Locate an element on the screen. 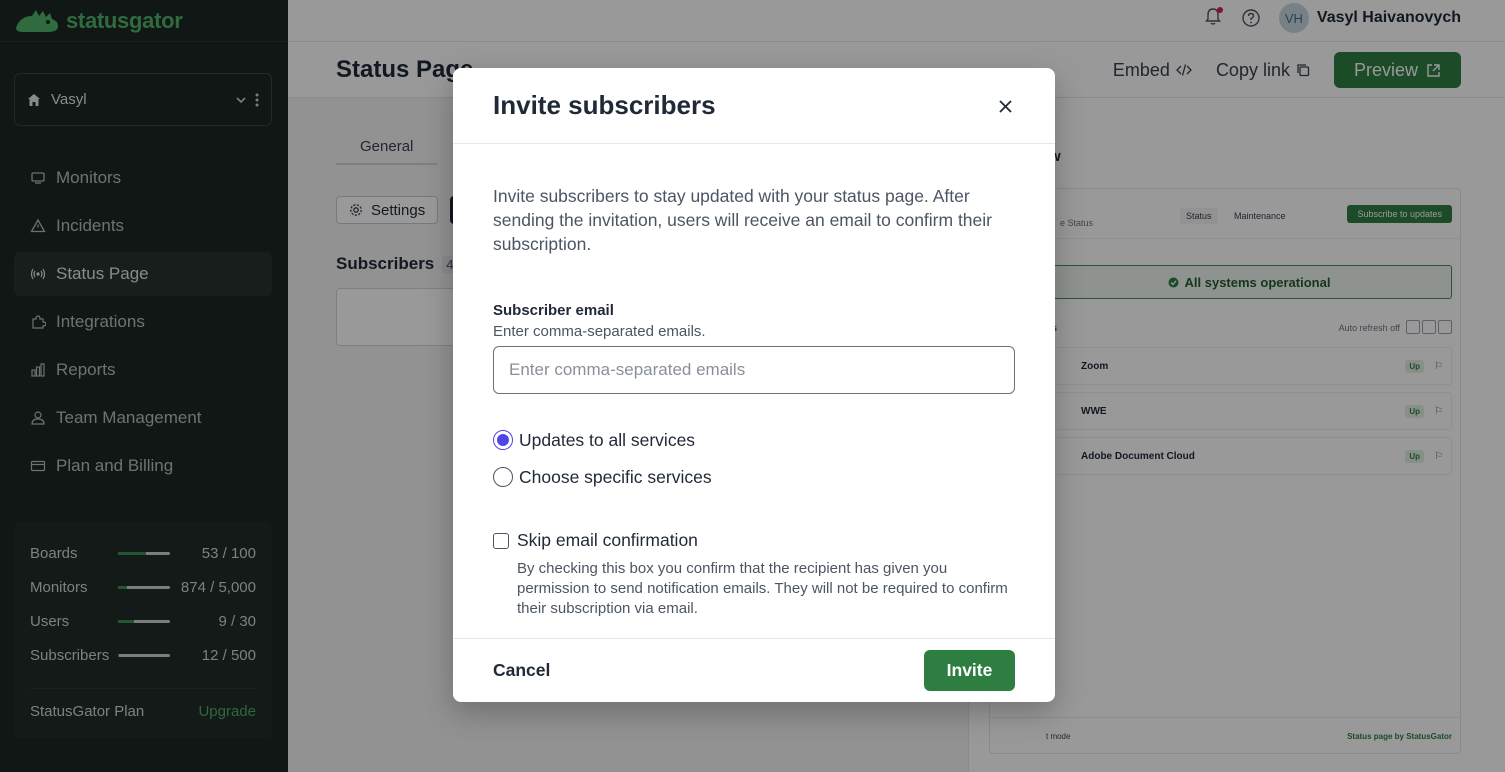 Image resolution: width=1505 pixels, height=772 pixels. radio-all-services: Updates to all services is located at coordinates (754, 440).